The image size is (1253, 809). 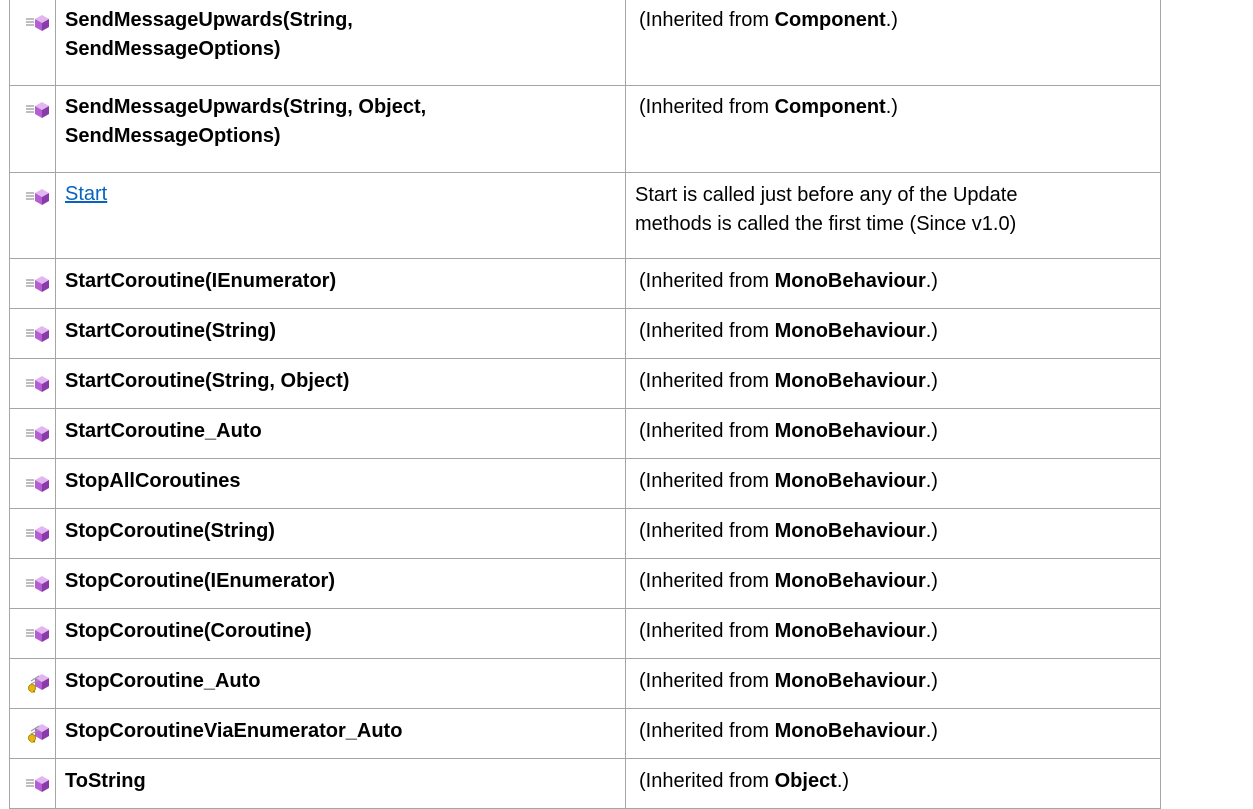 What do you see at coordinates (209, 20) in the screenshot?
I see `member-name-line: SendMessageUpwards(String,` at bounding box center [209, 20].